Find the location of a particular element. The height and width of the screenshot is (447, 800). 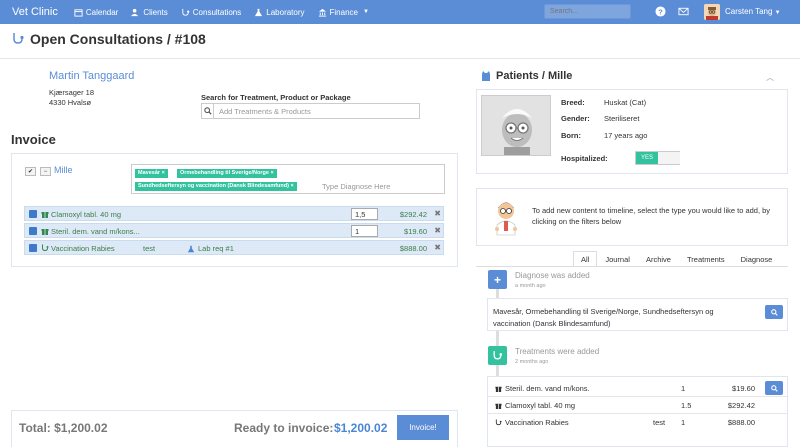

envelope-icon is located at coordinates (683, 11).